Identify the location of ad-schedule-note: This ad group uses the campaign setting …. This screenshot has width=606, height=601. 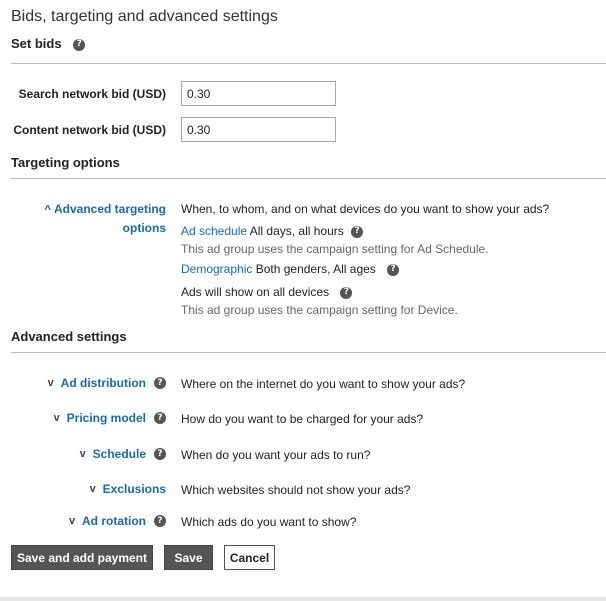
(335, 249).